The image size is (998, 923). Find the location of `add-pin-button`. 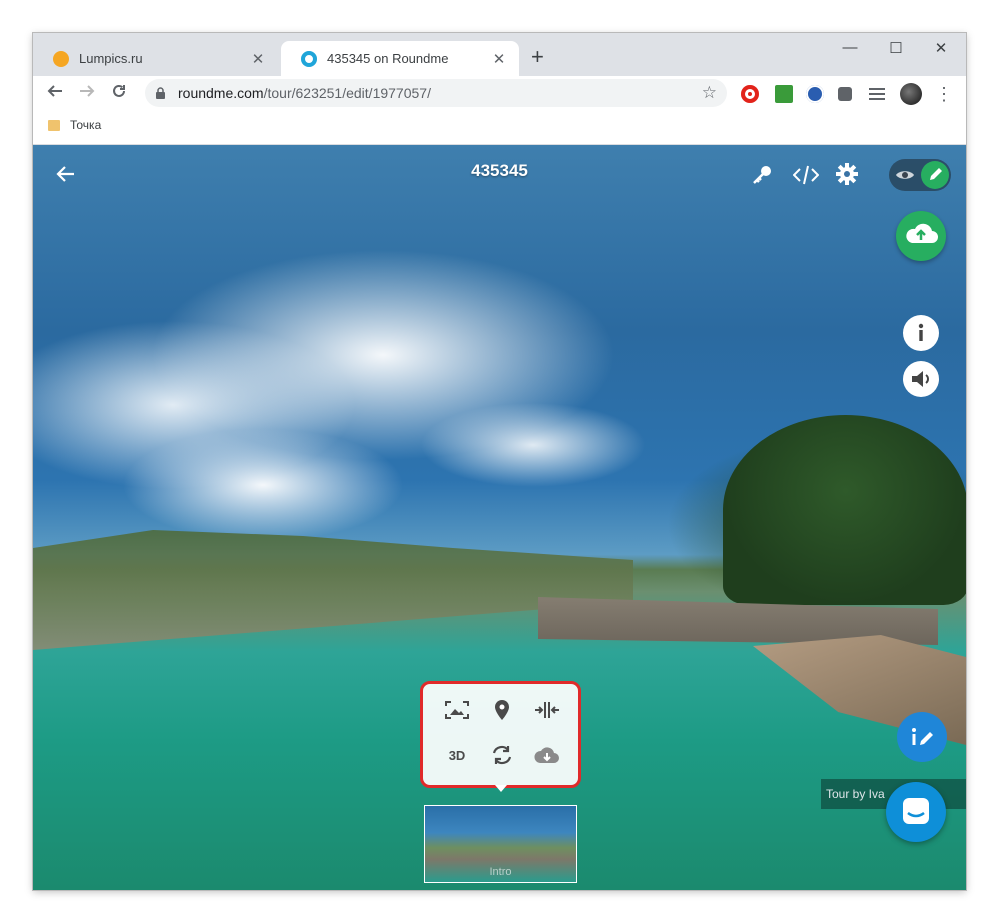

add-pin-button is located at coordinates (502, 710).